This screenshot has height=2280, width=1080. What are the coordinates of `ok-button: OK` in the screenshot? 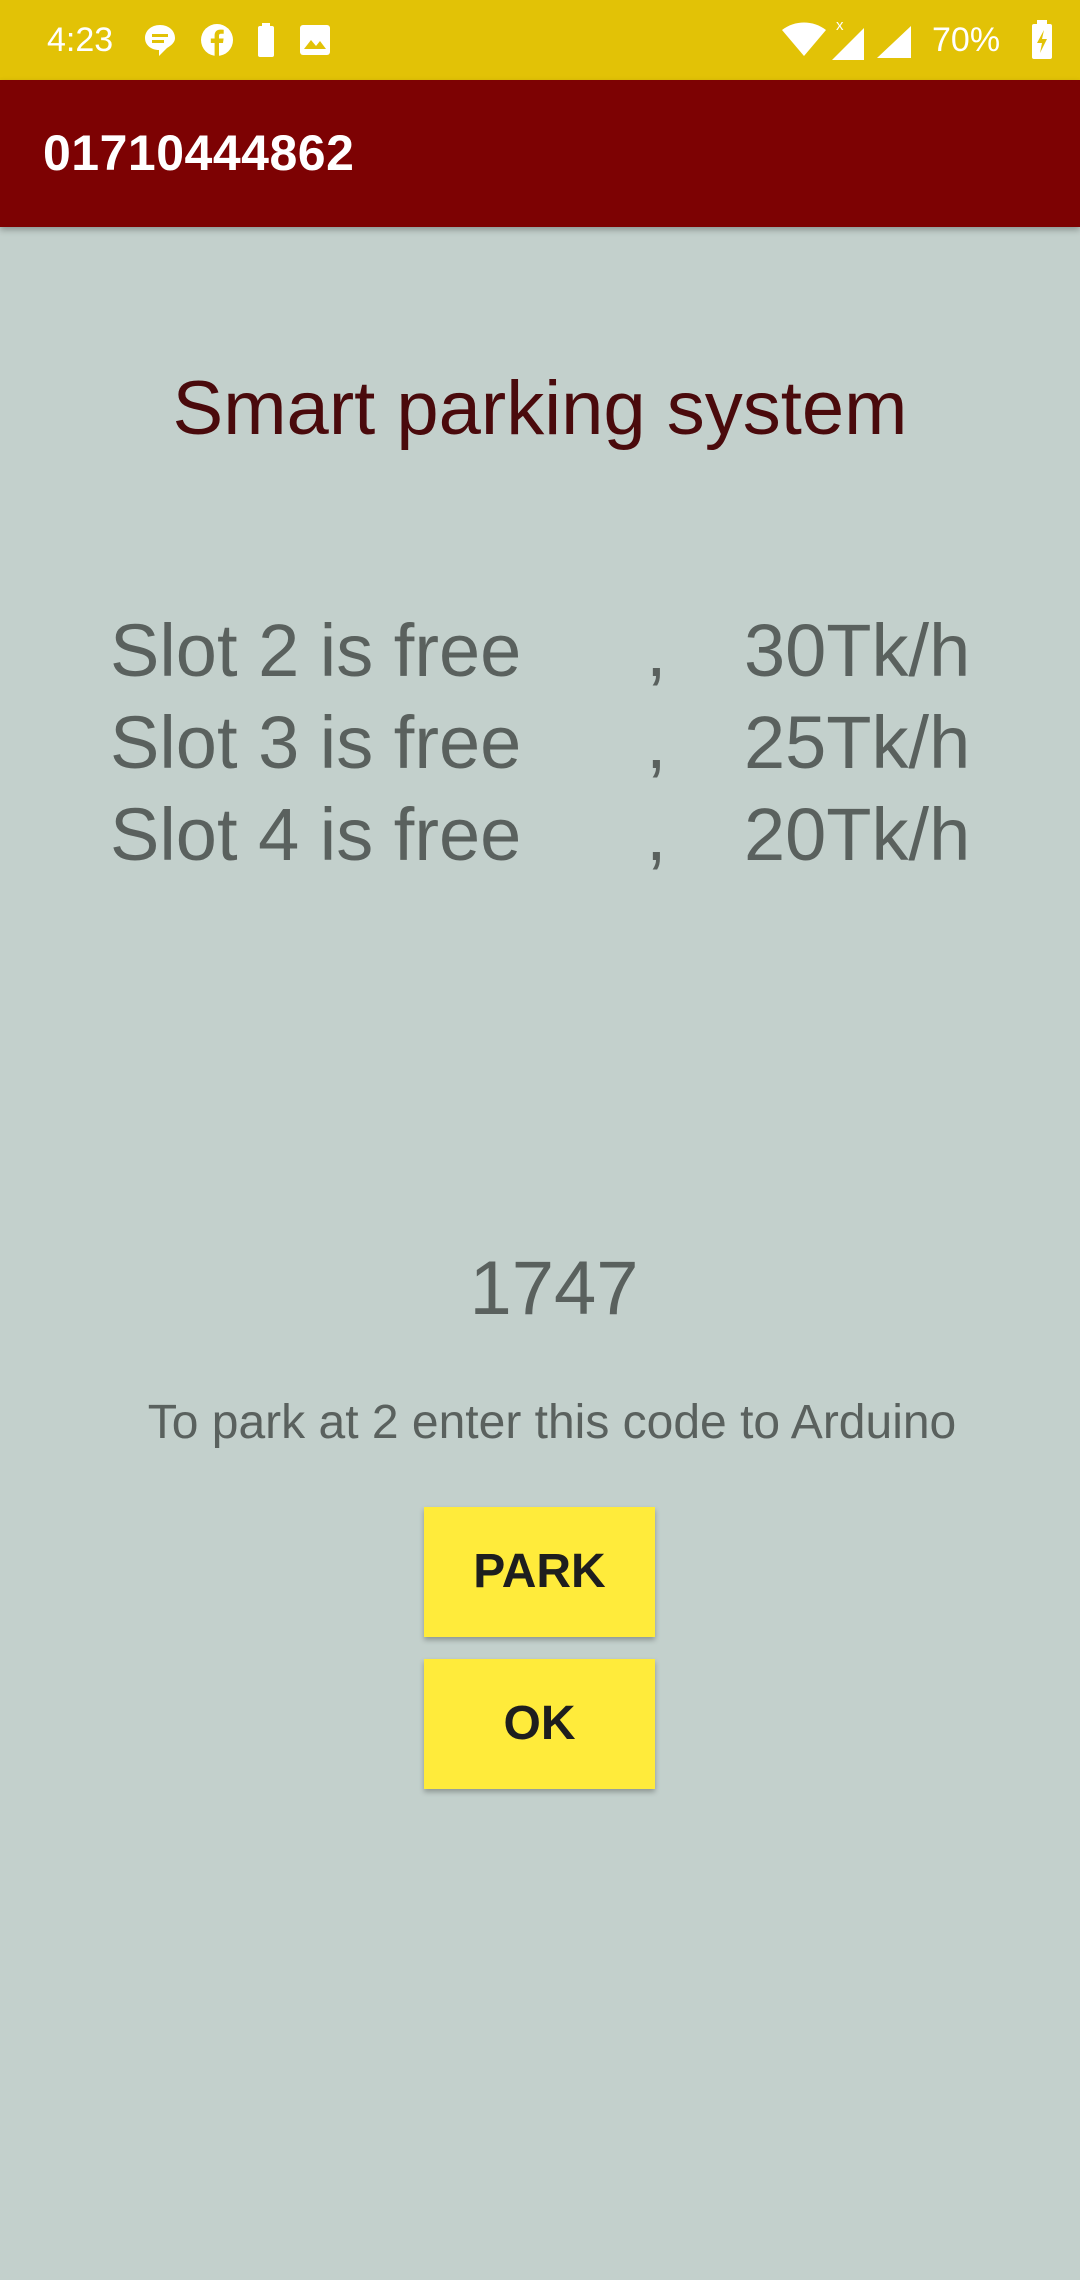 It's located at (539, 1724).